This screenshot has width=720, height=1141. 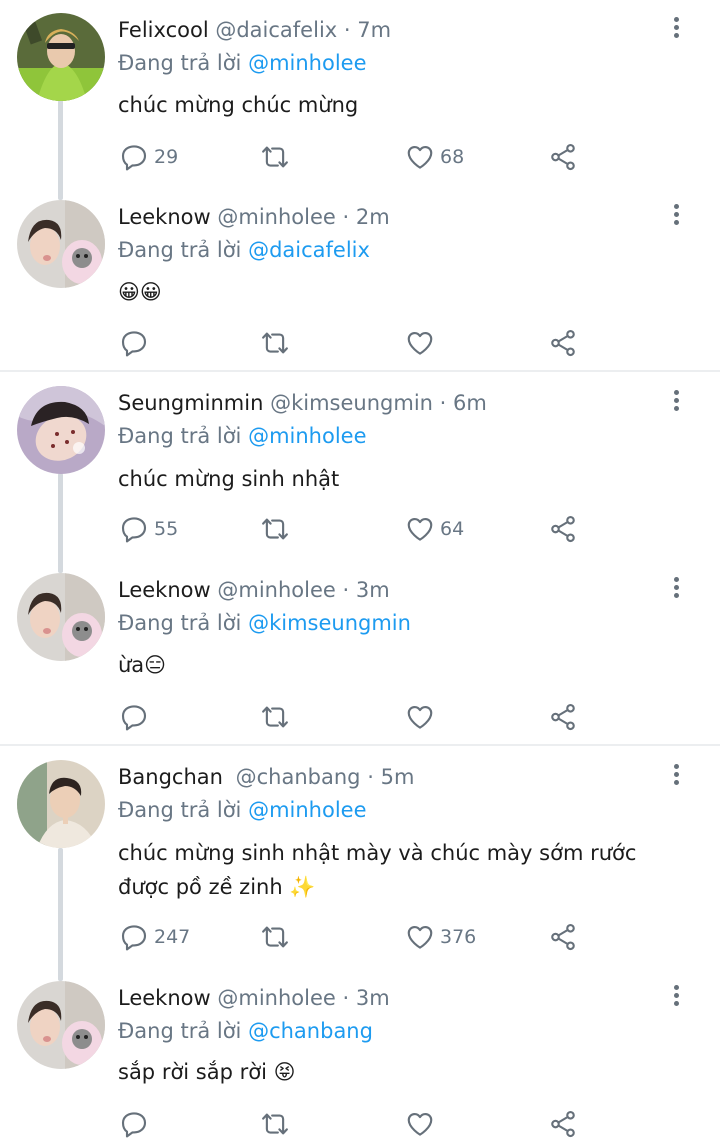 I want to click on reply-button: 55, so click(x=148, y=529).